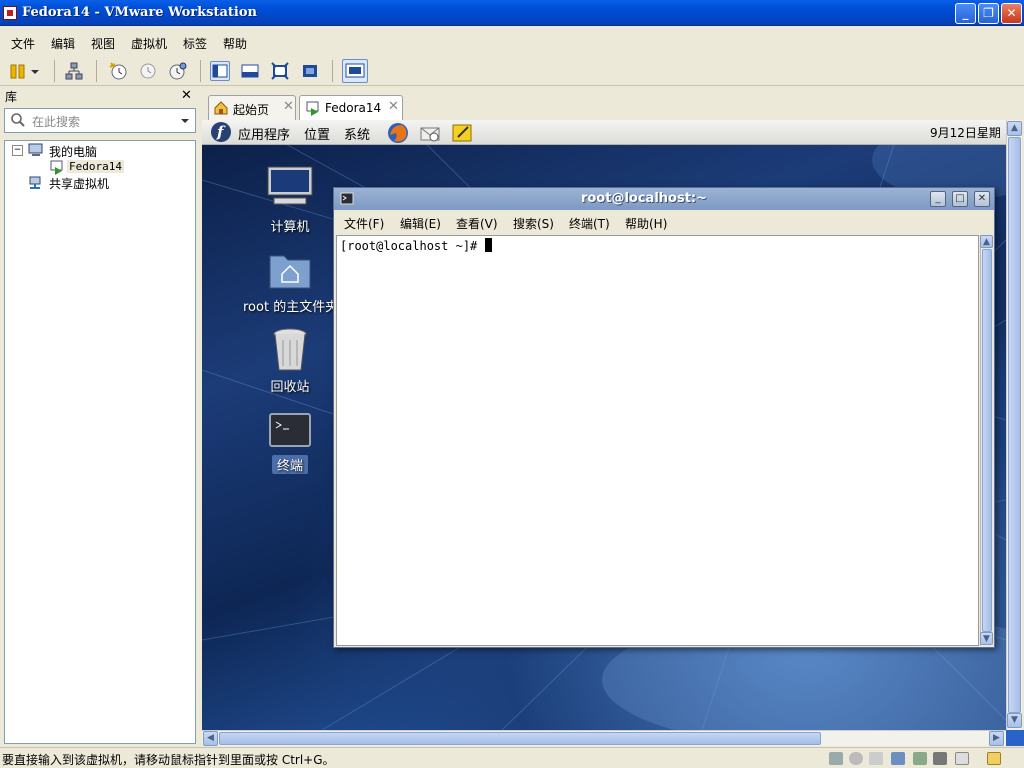 Image resolution: width=1024 pixels, height=768 pixels. I want to click on cdrom-icon, so click(856, 758).